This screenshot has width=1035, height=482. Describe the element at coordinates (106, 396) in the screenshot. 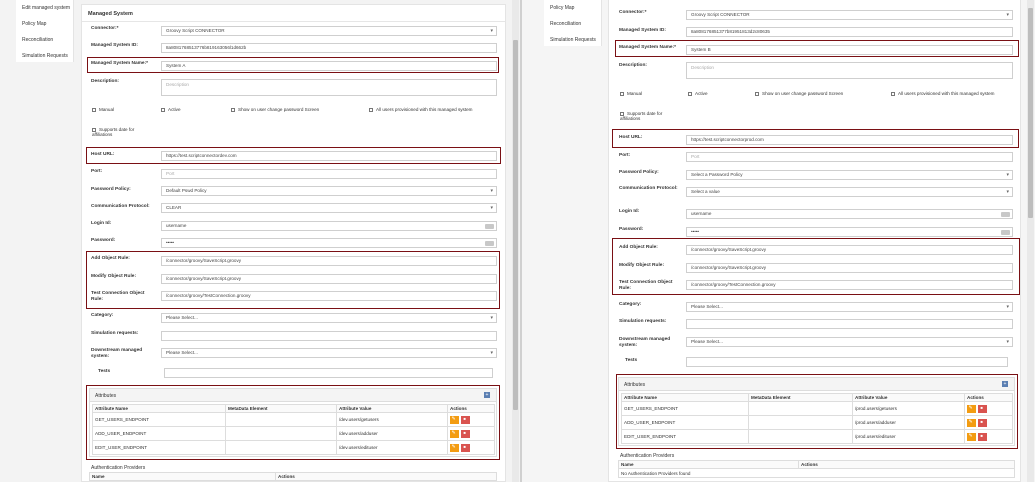

I see `attributes-title: Attributes` at that location.